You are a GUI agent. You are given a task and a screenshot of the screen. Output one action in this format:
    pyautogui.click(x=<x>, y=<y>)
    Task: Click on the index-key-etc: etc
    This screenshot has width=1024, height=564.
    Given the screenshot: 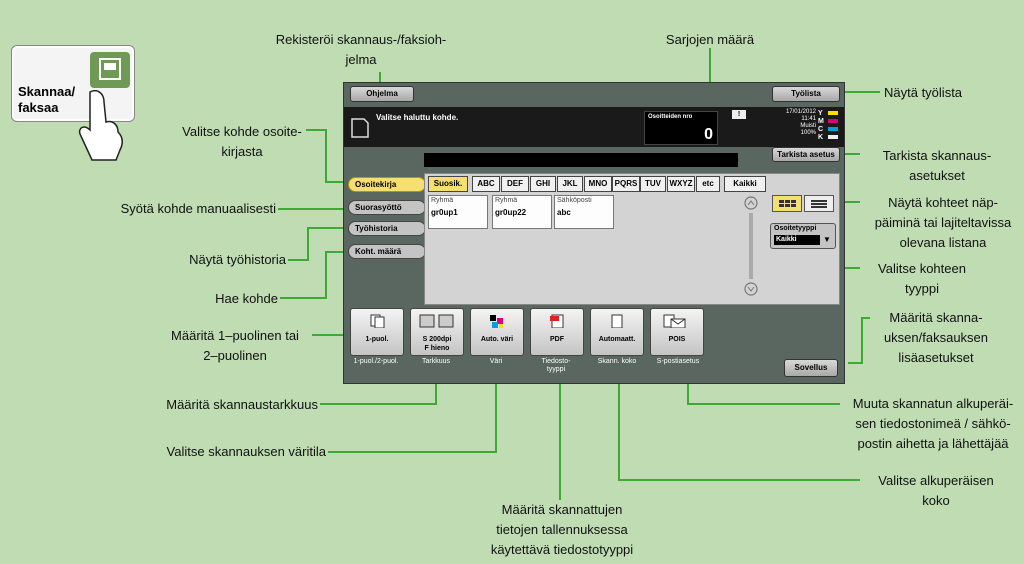 What is the action you would take?
    pyautogui.click(x=708, y=184)
    